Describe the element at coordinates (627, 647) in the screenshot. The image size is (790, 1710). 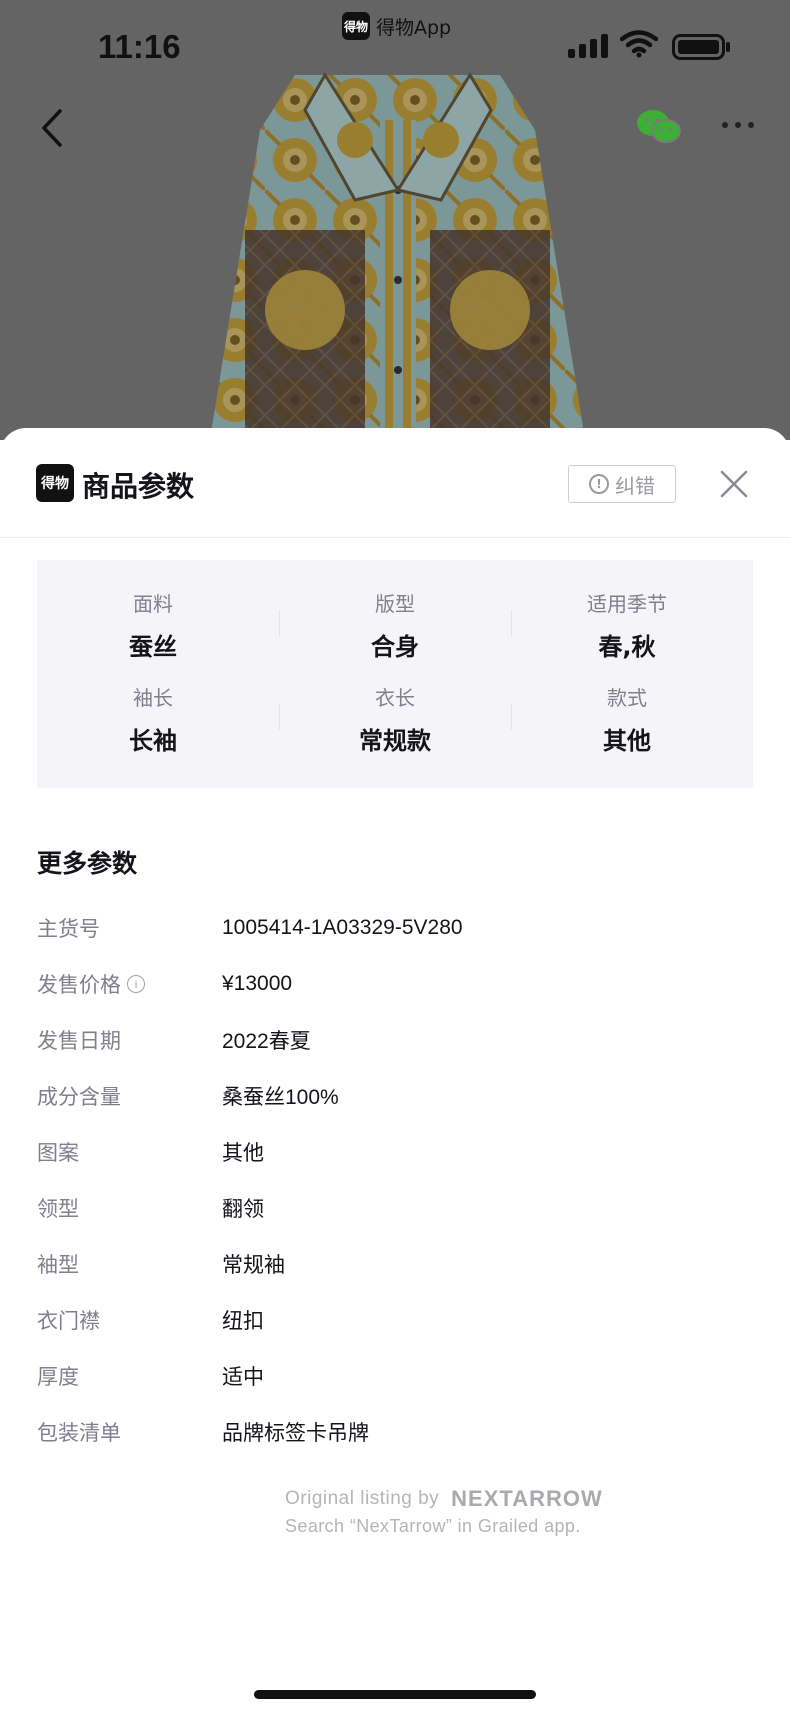
I see `spec-value: 春,秋` at that location.